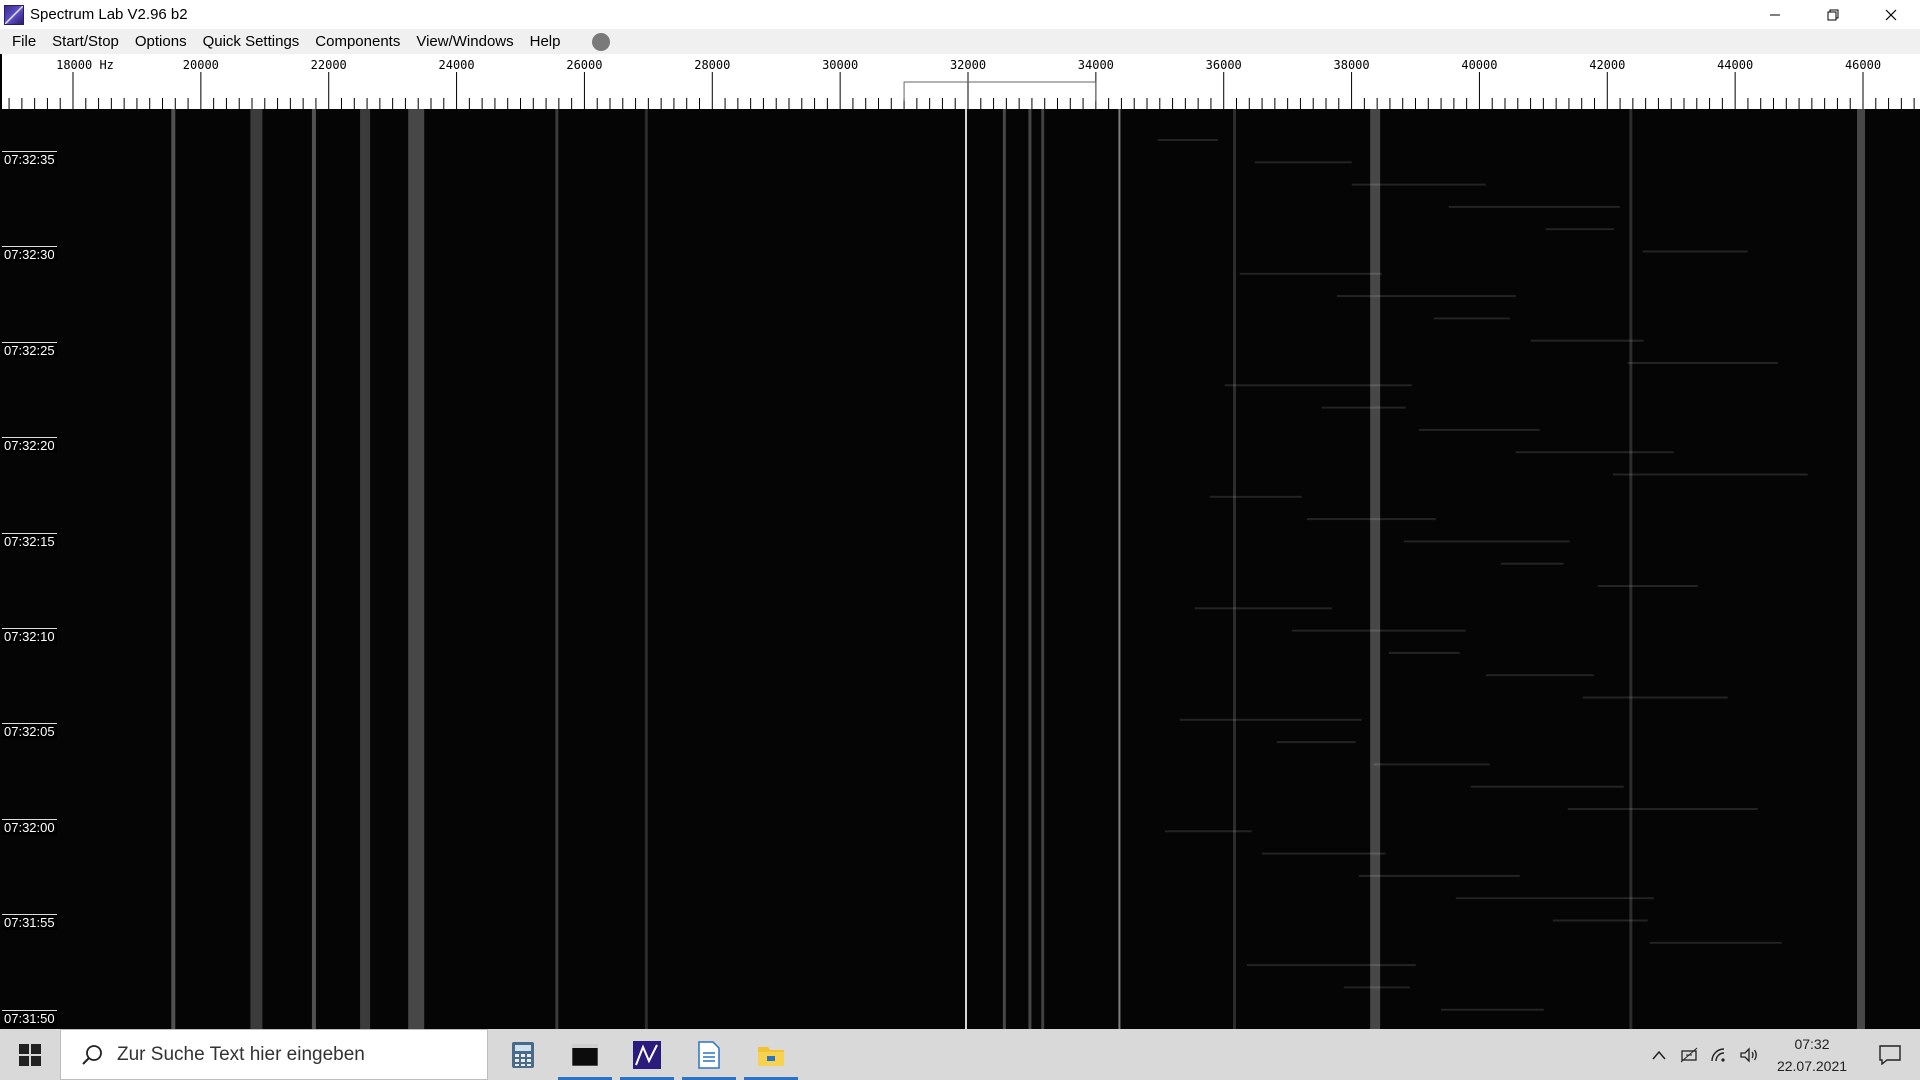  I want to click on notification-button, so click(1890, 1054).